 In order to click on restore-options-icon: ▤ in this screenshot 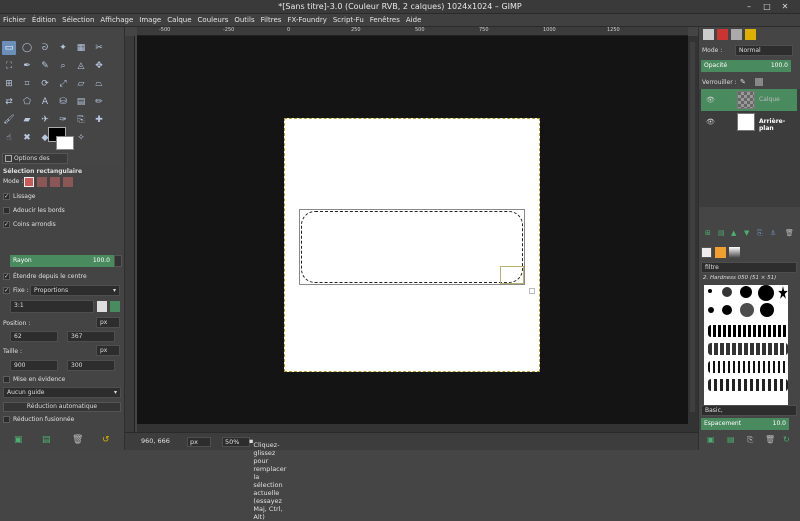, I will do `click(46, 440)`.